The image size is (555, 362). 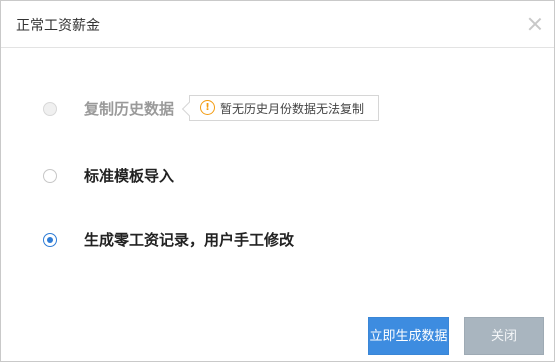 What do you see at coordinates (277, 24) in the screenshot?
I see `dialog-header: 正常工资薪金` at bounding box center [277, 24].